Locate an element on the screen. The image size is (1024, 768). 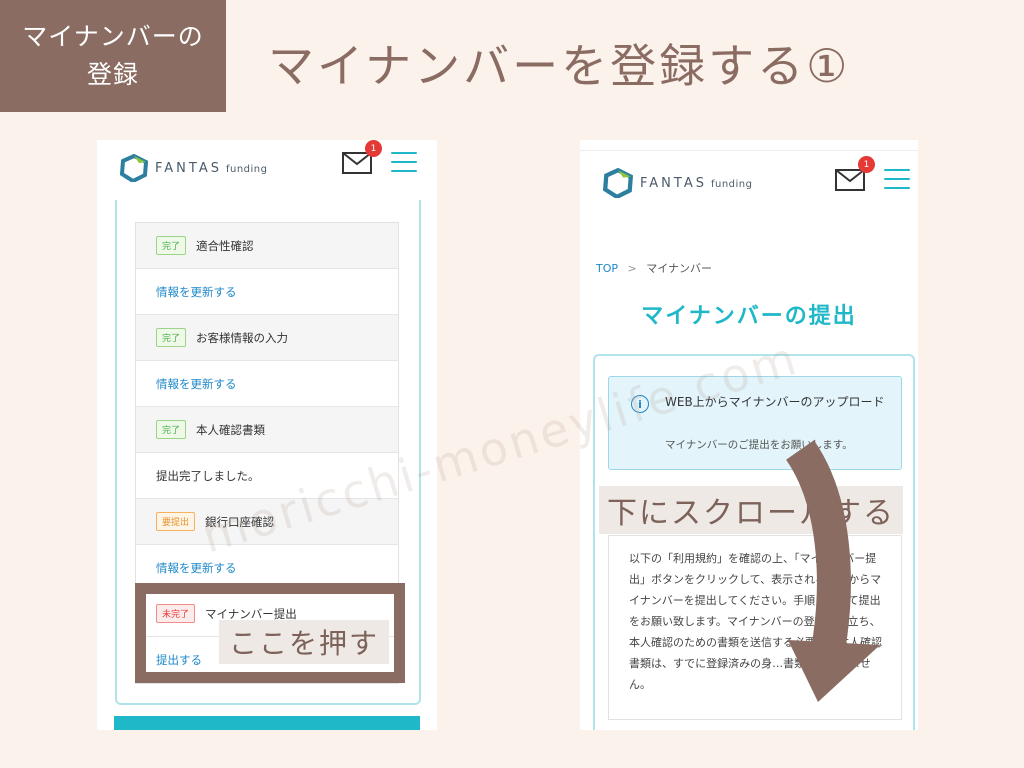
list-item-identity-docs: 完了 本人確認書類 is located at coordinates (267, 430).